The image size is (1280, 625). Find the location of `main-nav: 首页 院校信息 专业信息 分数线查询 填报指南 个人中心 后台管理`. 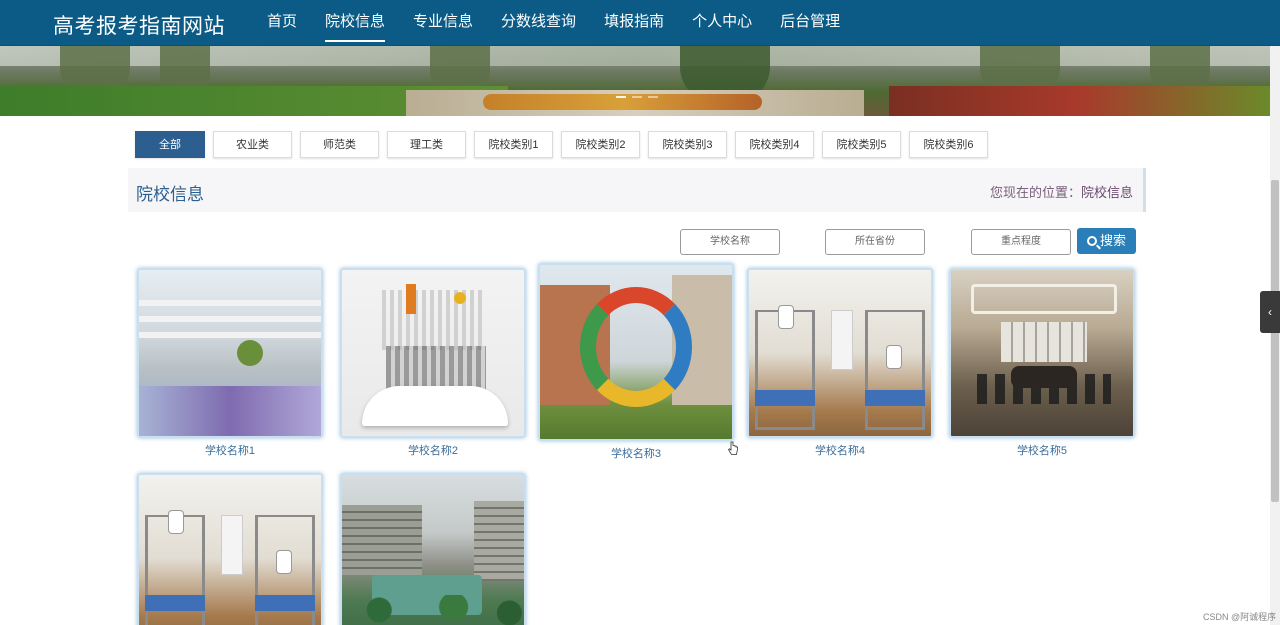

main-nav: 首页 院校信息 专业信息 分数线查询 填报指南 个人中心 后台管理 is located at coordinates (553, 23).